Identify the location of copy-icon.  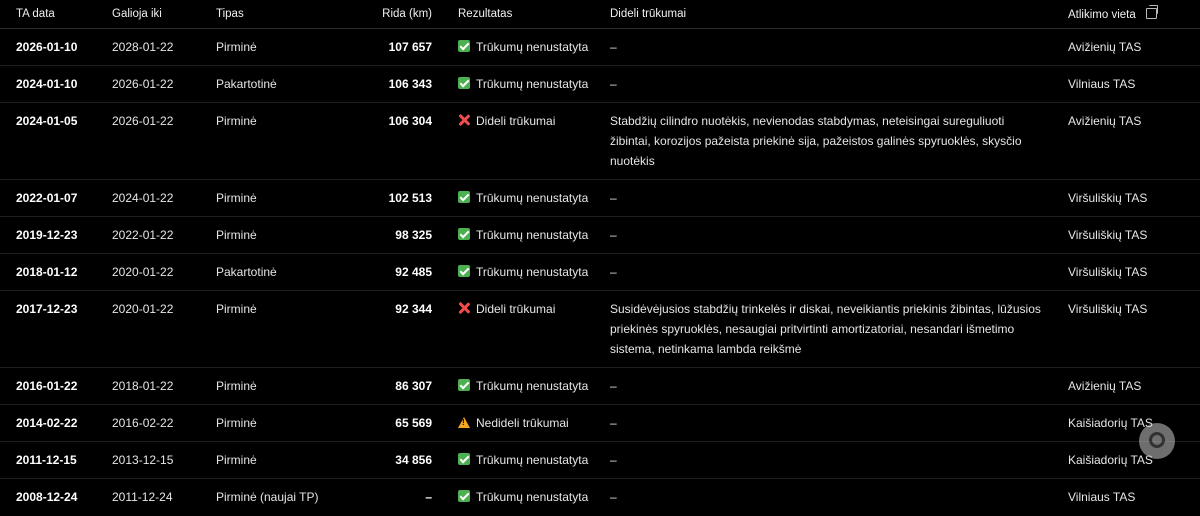
(1151, 11).